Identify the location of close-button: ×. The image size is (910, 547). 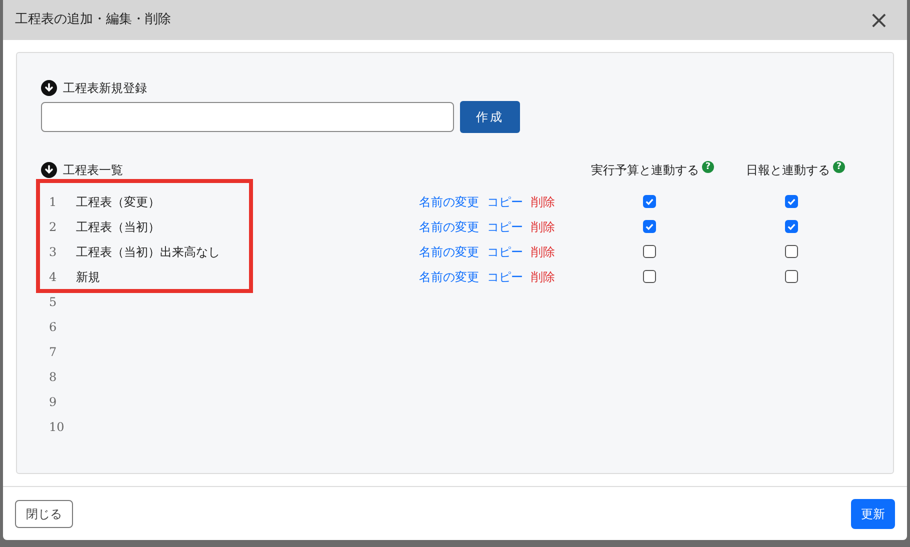
(878, 20).